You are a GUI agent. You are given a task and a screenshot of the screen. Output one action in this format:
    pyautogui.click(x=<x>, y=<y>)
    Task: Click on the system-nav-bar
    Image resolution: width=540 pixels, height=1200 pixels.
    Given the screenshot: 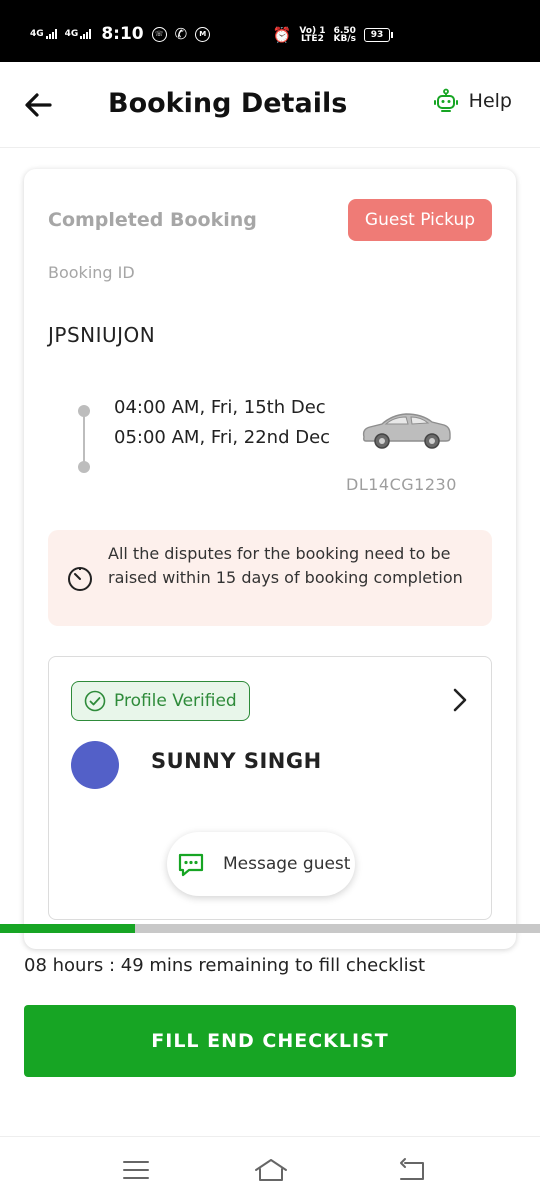 What is the action you would take?
    pyautogui.click(x=270, y=1168)
    